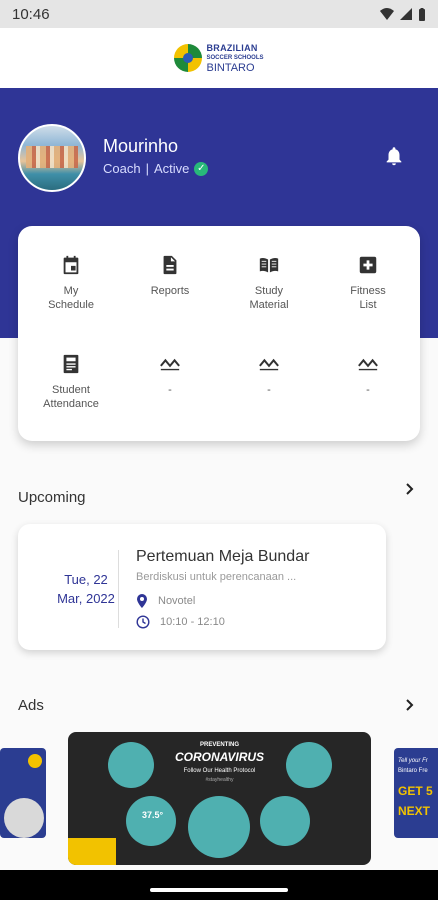 Image resolution: width=438 pixels, height=900 pixels. What do you see at coordinates (368, 283) in the screenshot?
I see `menu-item-fitness-list: Fitness List` at bounding box center [368, 283].